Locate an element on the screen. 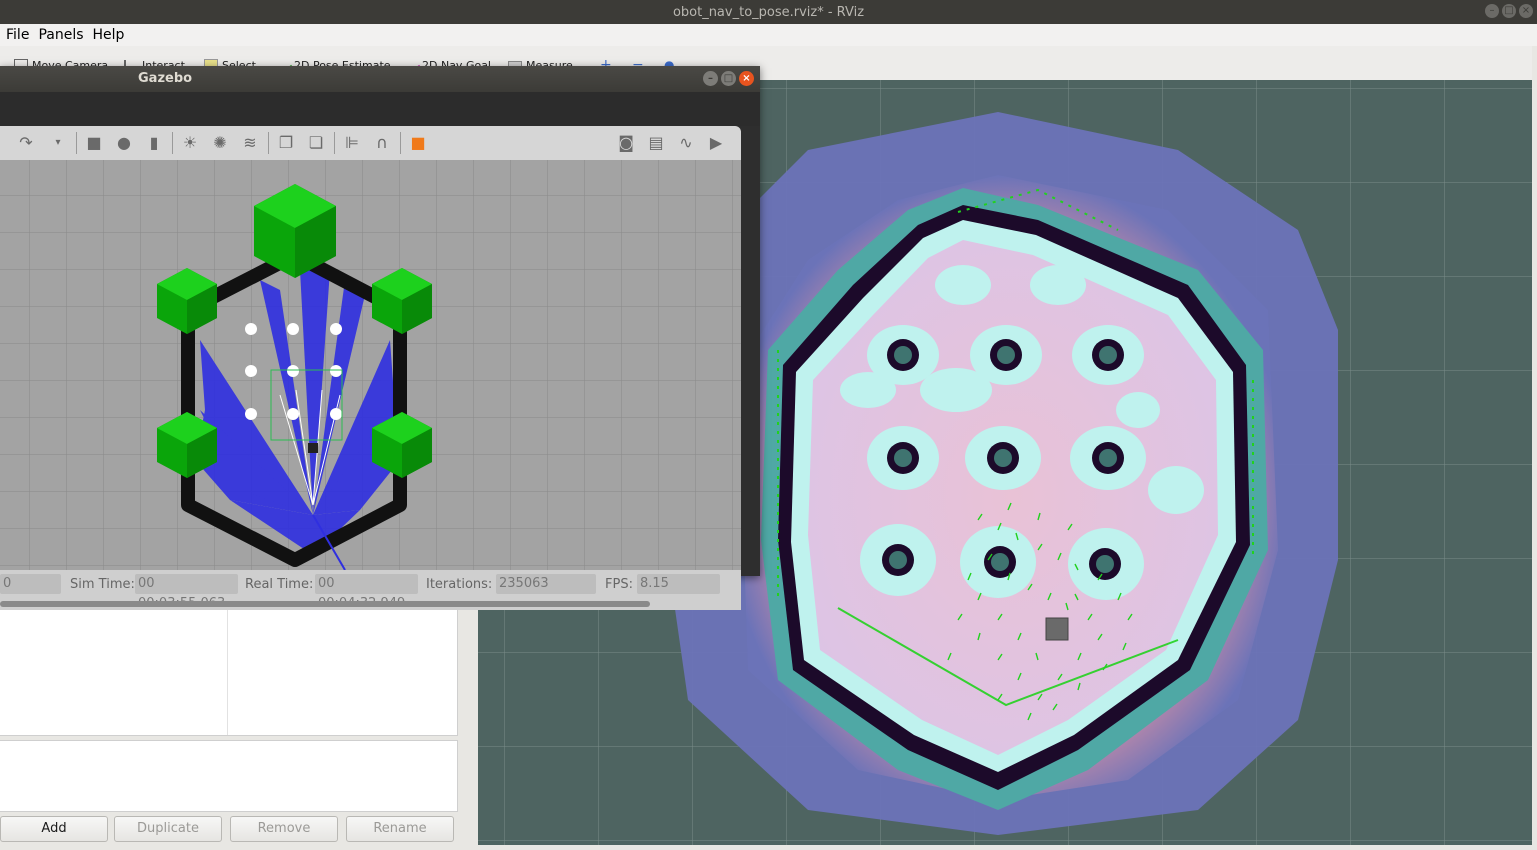  gazebo-status-bar: 0 Sim Time: 00 00:03:55.063 Real Time is located at coordinates (370, 590).